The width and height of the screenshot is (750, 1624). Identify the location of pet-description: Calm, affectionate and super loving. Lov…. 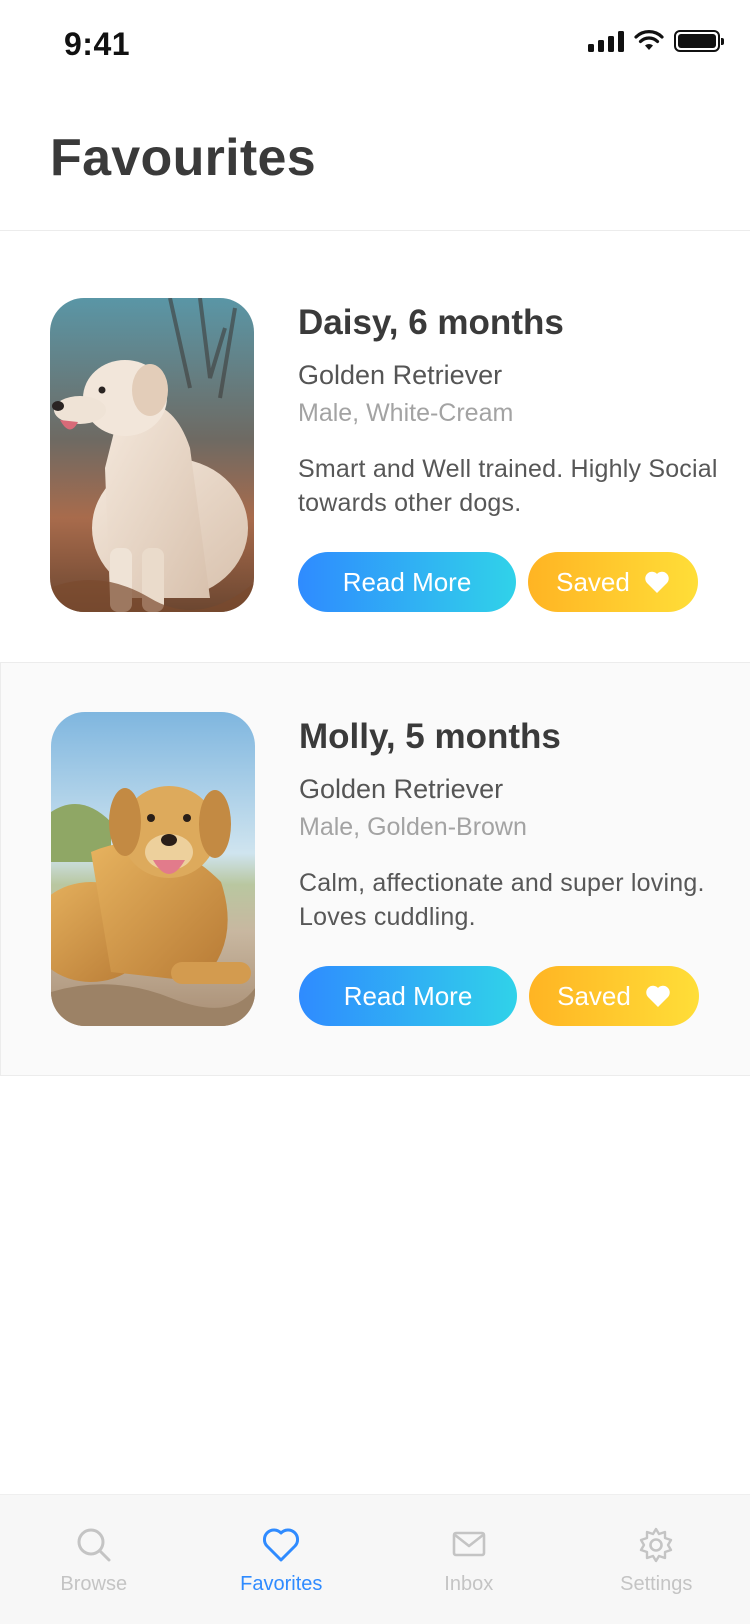
(502, 900).